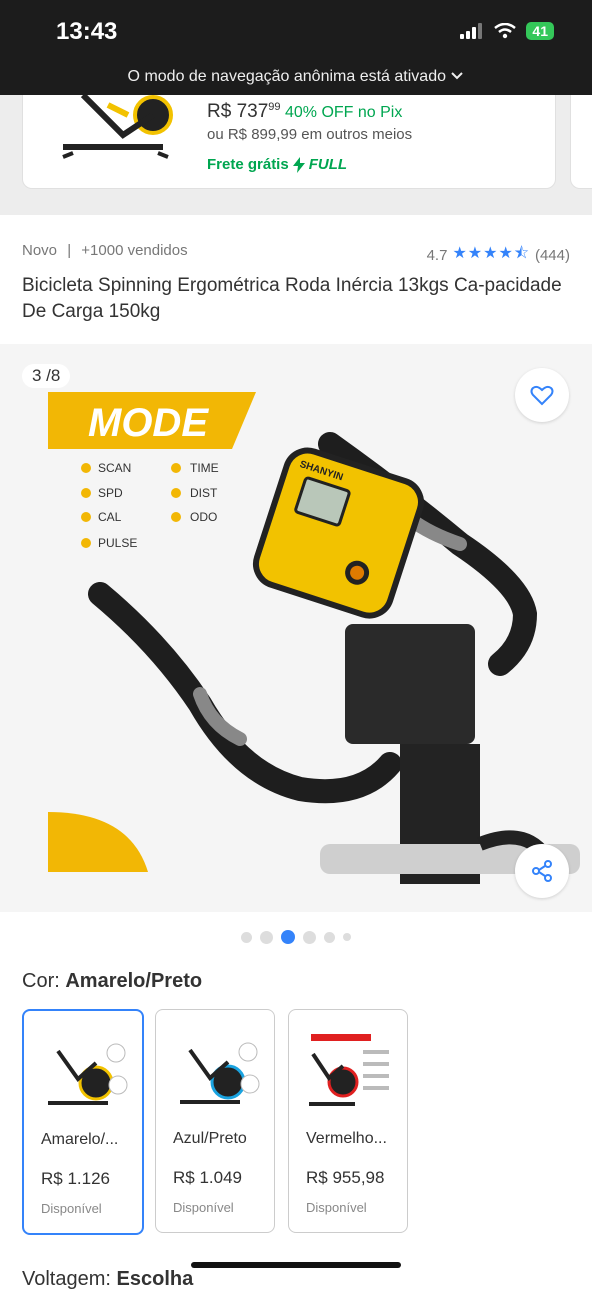 The height and width of the screenshot is (1291, 592). I want to click on color-selector-label: Cor: Amarelo/Preto, so click(112, 981).